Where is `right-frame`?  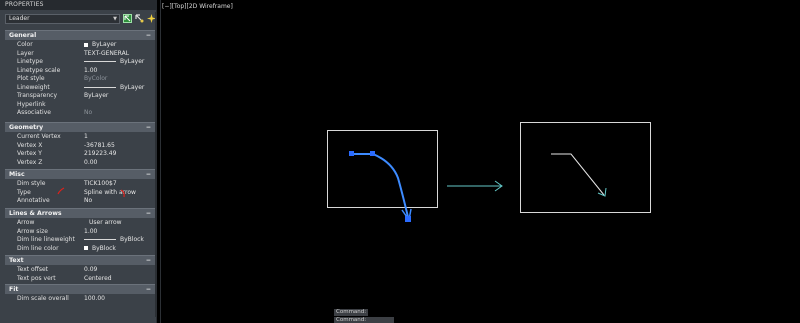
right-frame is located at coordinates (585, 167).